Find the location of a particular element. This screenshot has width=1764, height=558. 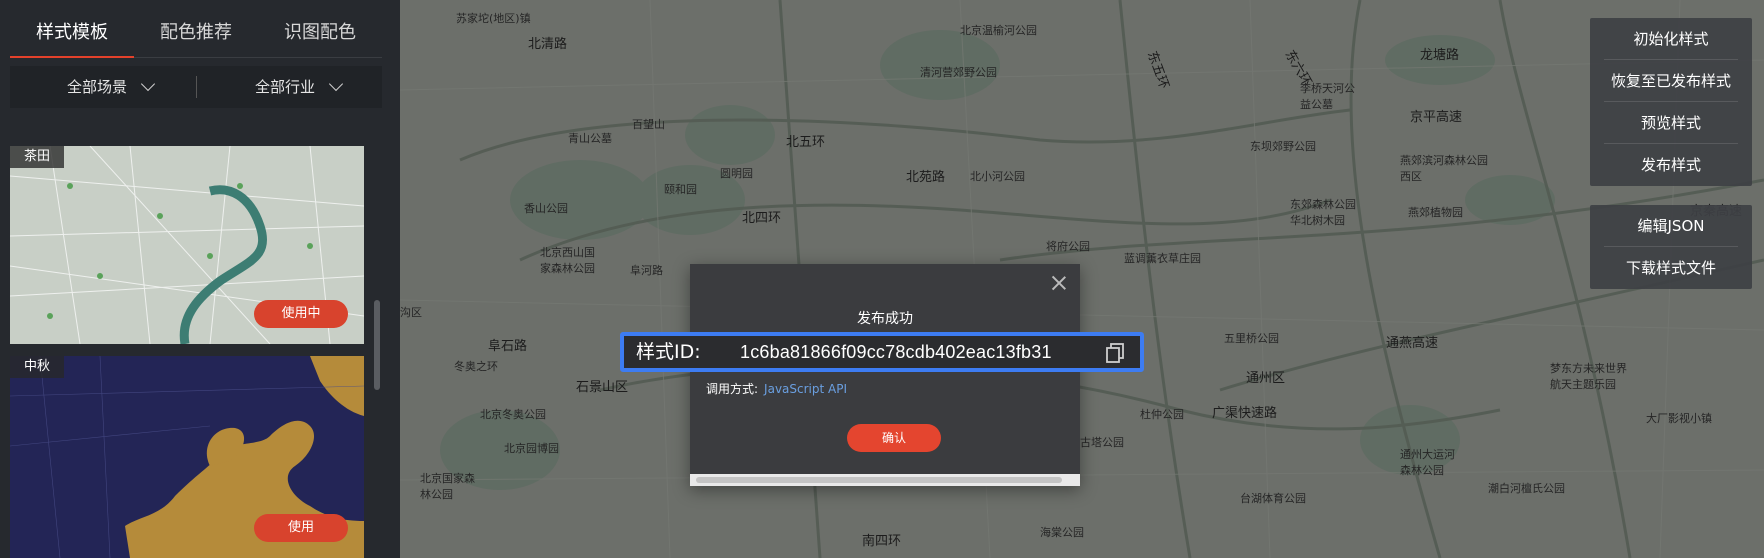

edit-json-button: 编辑JSON is located at coordinates (1671, 226).